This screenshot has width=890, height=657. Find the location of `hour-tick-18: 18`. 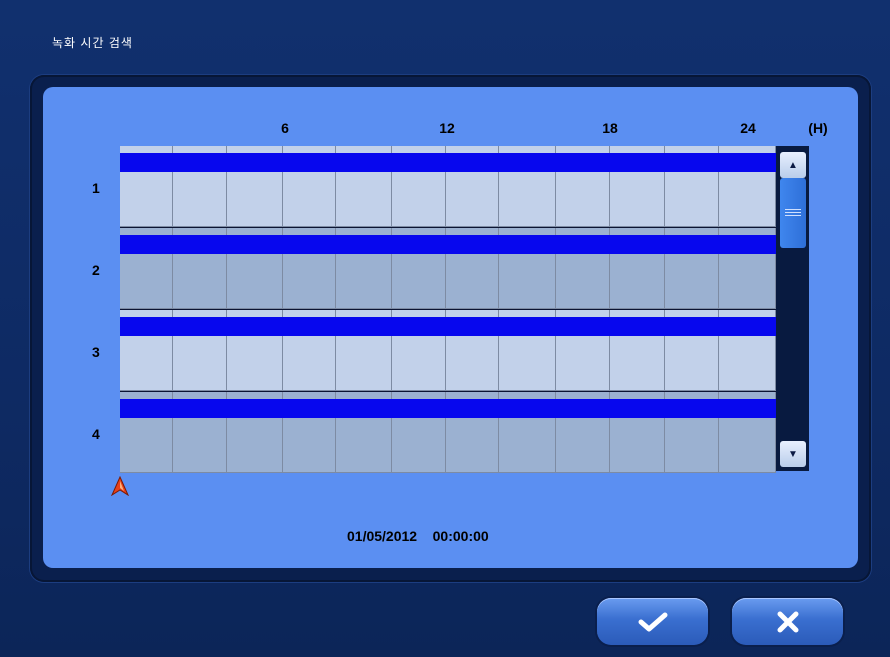

hour-tick-18: 18 is located at coordinates (610, 128).